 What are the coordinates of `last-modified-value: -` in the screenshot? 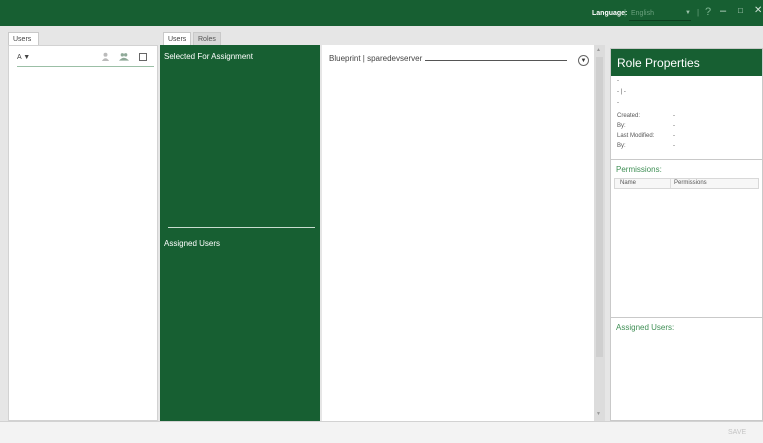 It's located at (674, 136).